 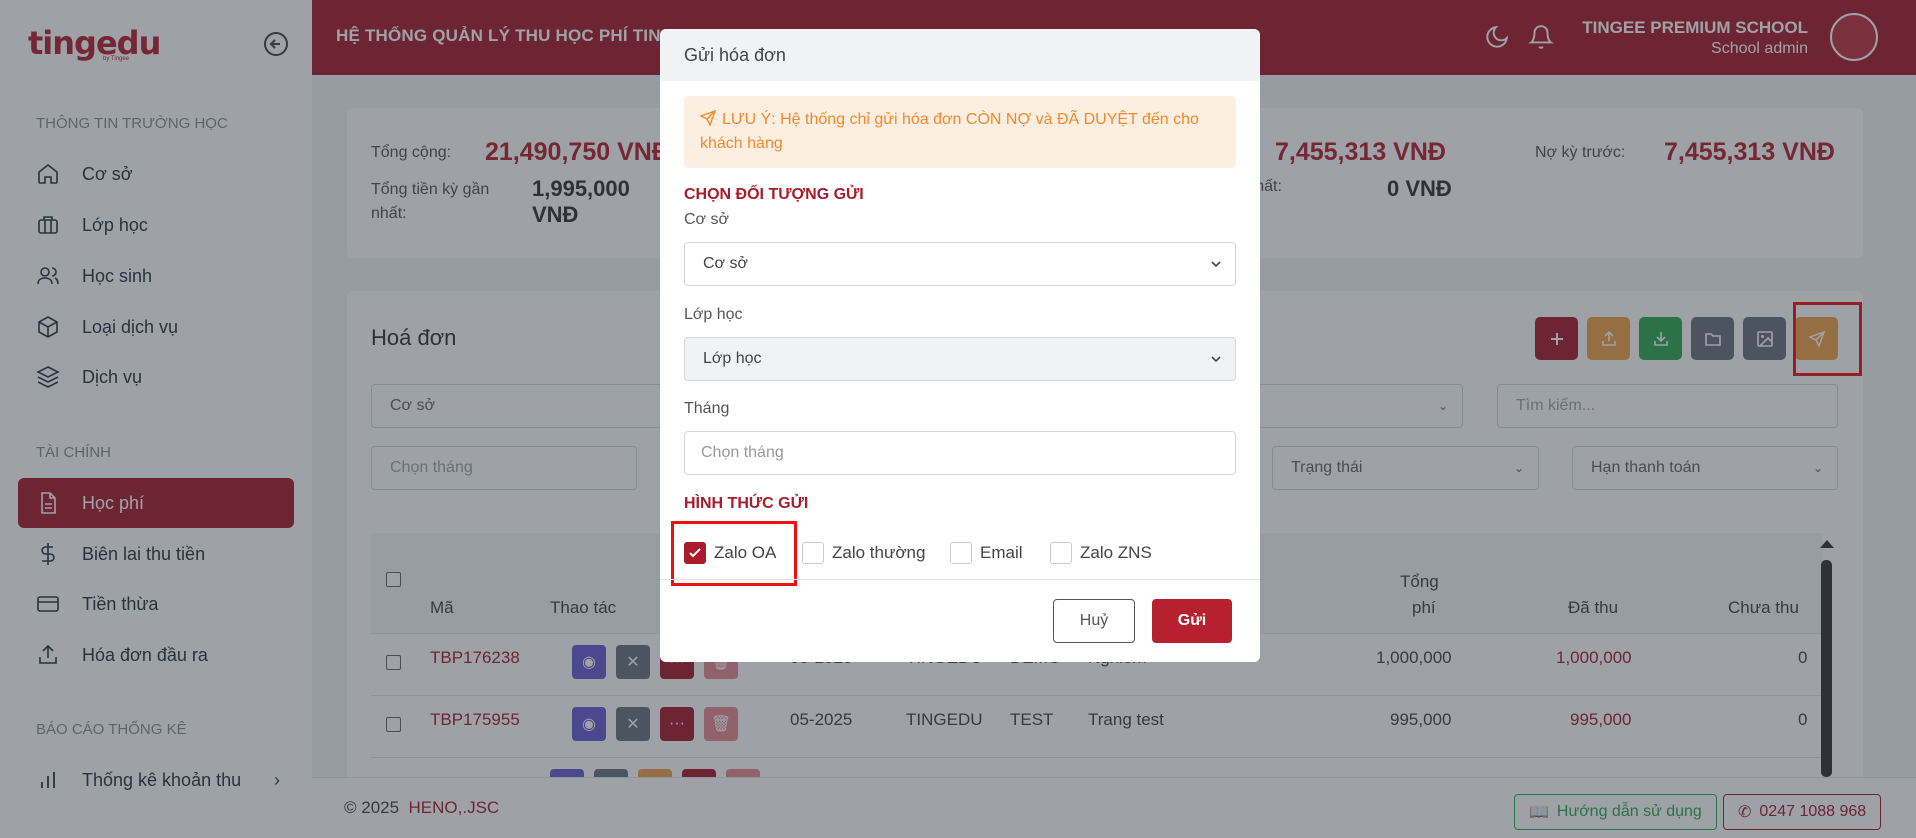 What do you see at coordinates (732, 358) in the screenshot?
I see `class-select-value: Lớp học` at bounding box center [732, 358].